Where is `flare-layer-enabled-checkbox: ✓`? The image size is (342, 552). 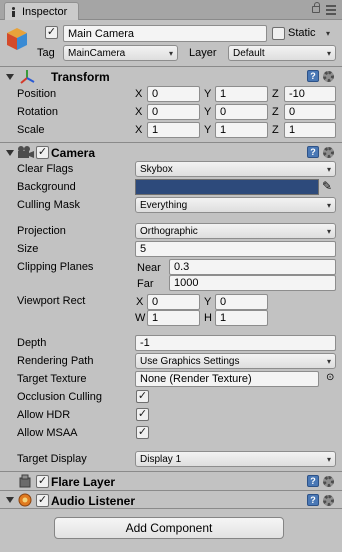
flare-layer-enabled-checkbox: ✓ is located at coordinates (42, 481).